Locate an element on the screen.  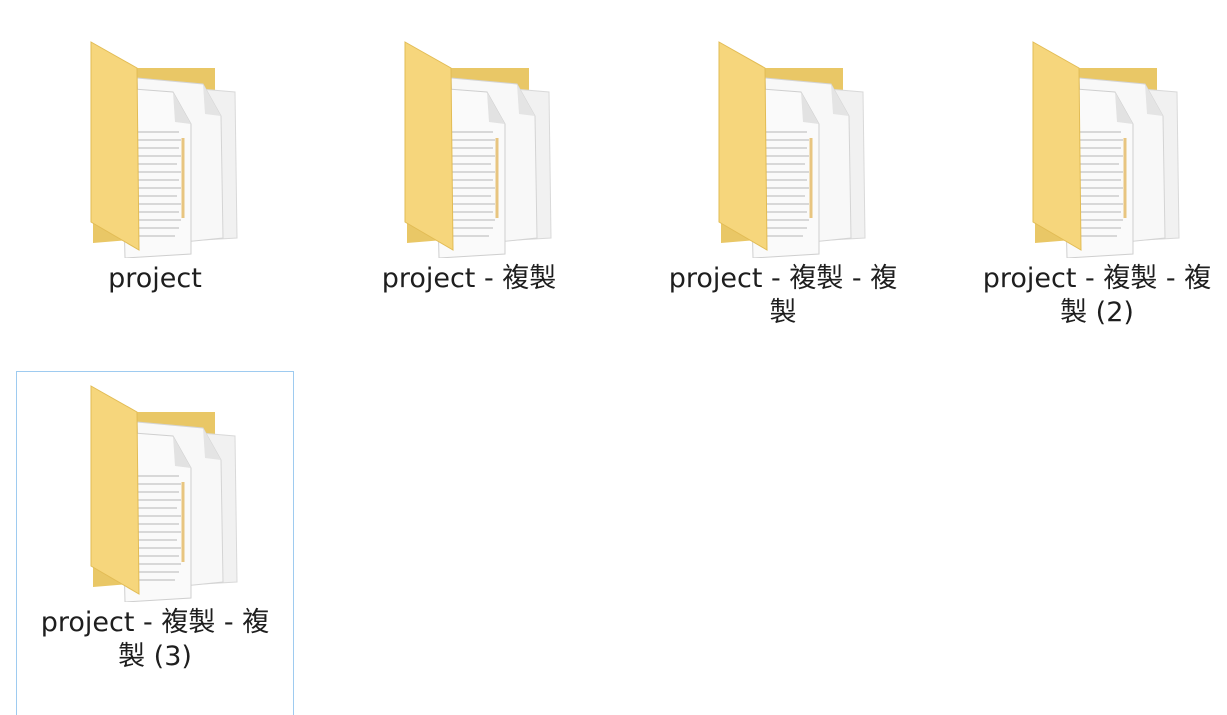
folder-item-project-copy-copy-2: project - 複製 - 複製 (2) is located at coordinates (1092, 179).